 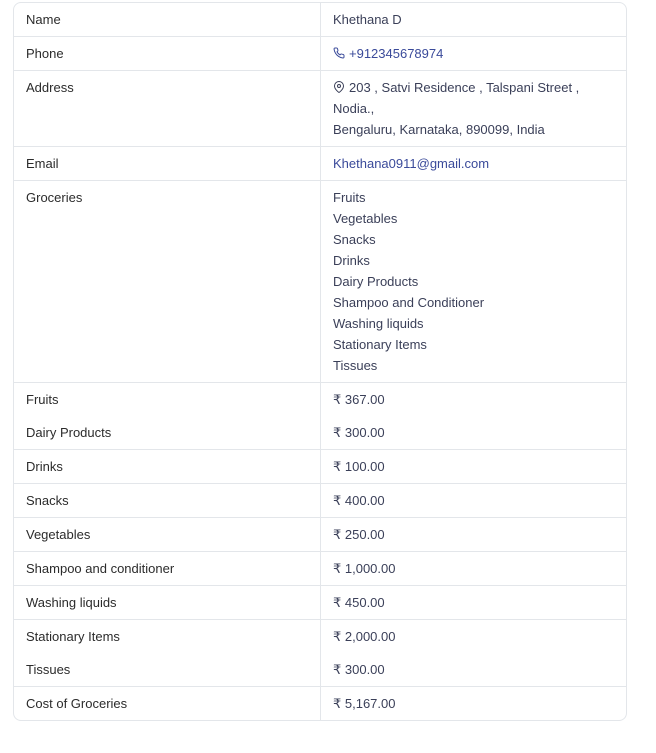 I want to click on table-row-name: Name Khethana D, so click(x=320, y=20).